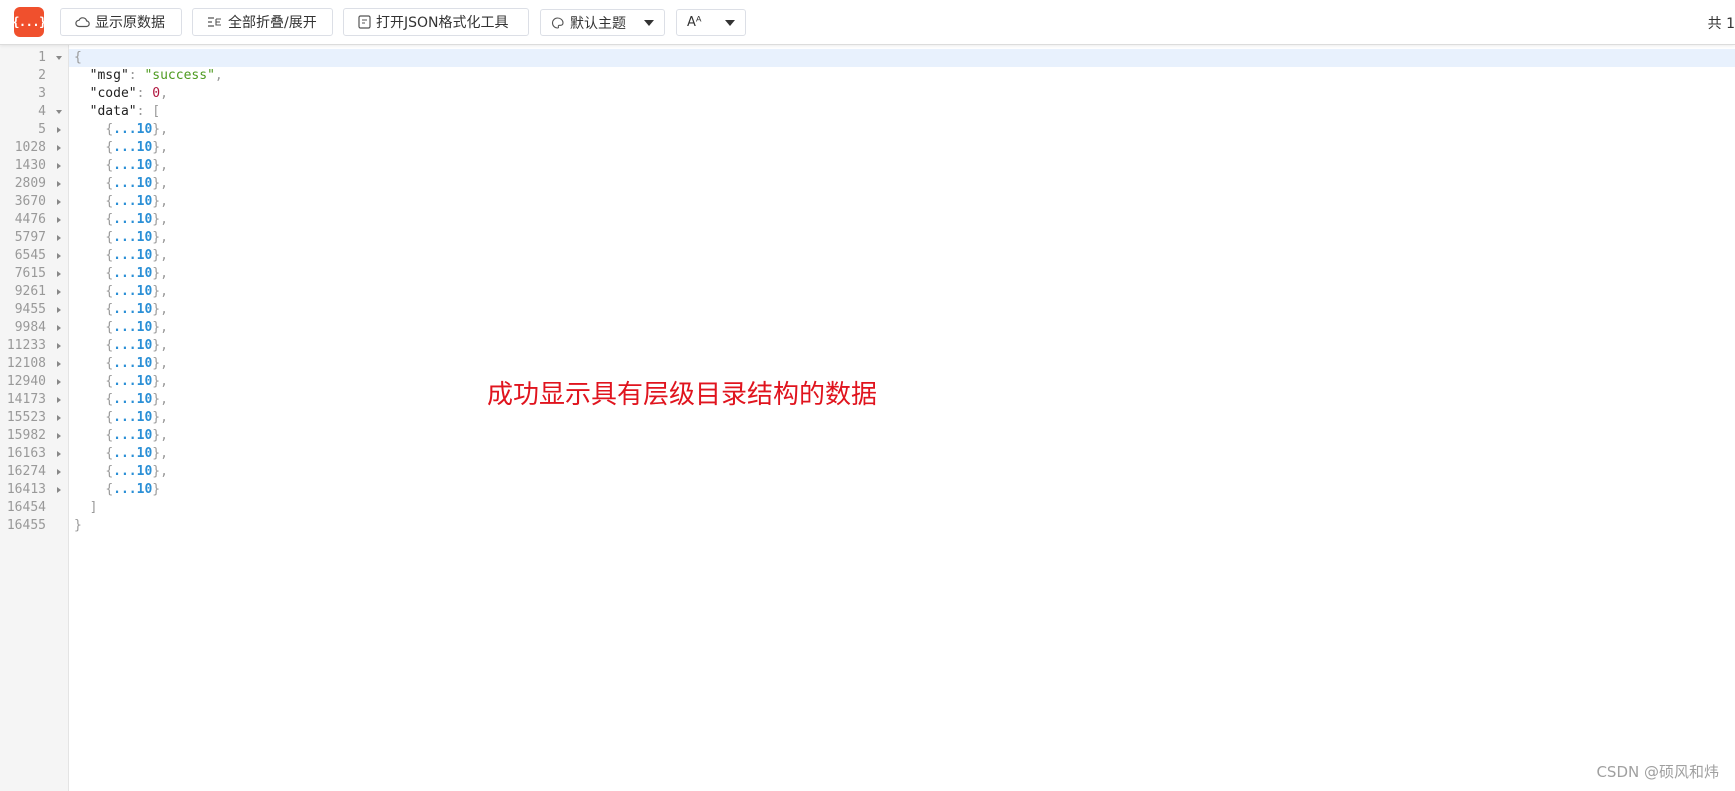  Describe the element at coordinates (26, 363) in the screenshot. I see `line-number: 12108` at that location.